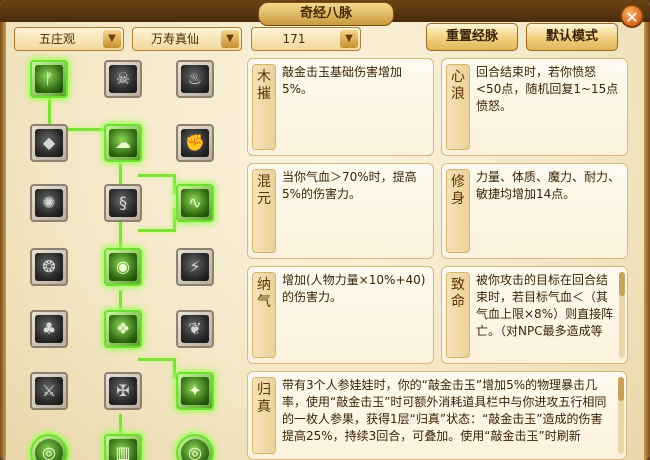 The height and width of the screenshot is (460, 650). I want to click on sun-disc-icon: ◉, so click(123, 267).